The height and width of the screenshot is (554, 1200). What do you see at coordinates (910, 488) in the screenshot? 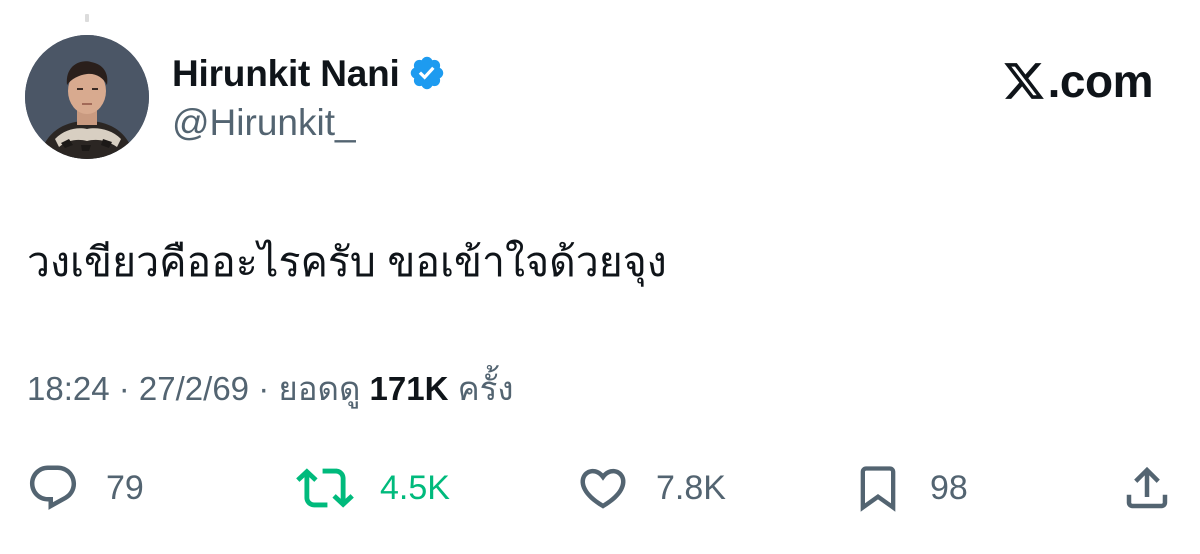
I see `bookmark-button: 98` at bounding box center [910, 488].